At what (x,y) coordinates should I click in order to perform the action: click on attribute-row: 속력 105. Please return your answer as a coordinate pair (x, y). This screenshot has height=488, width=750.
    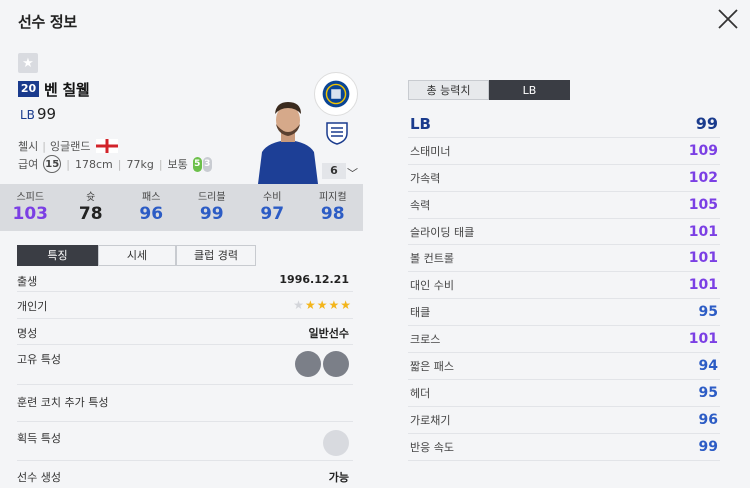
    Looking at the image, I should click on (564, 205).